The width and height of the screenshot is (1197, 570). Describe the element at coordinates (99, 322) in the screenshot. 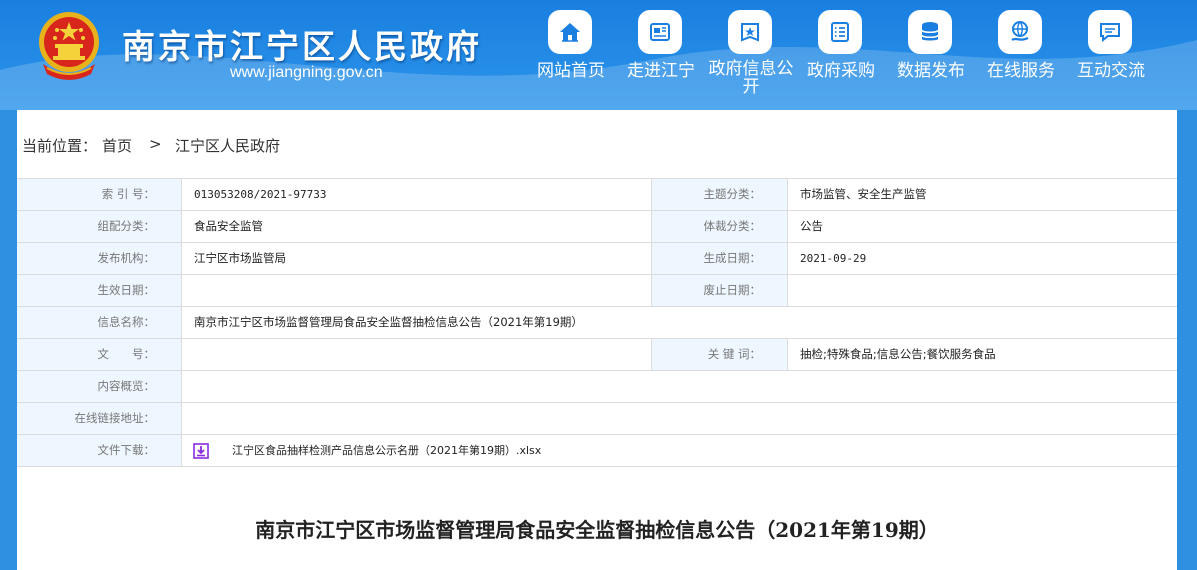

I see `info-name-label: 信息名称：` at that location.